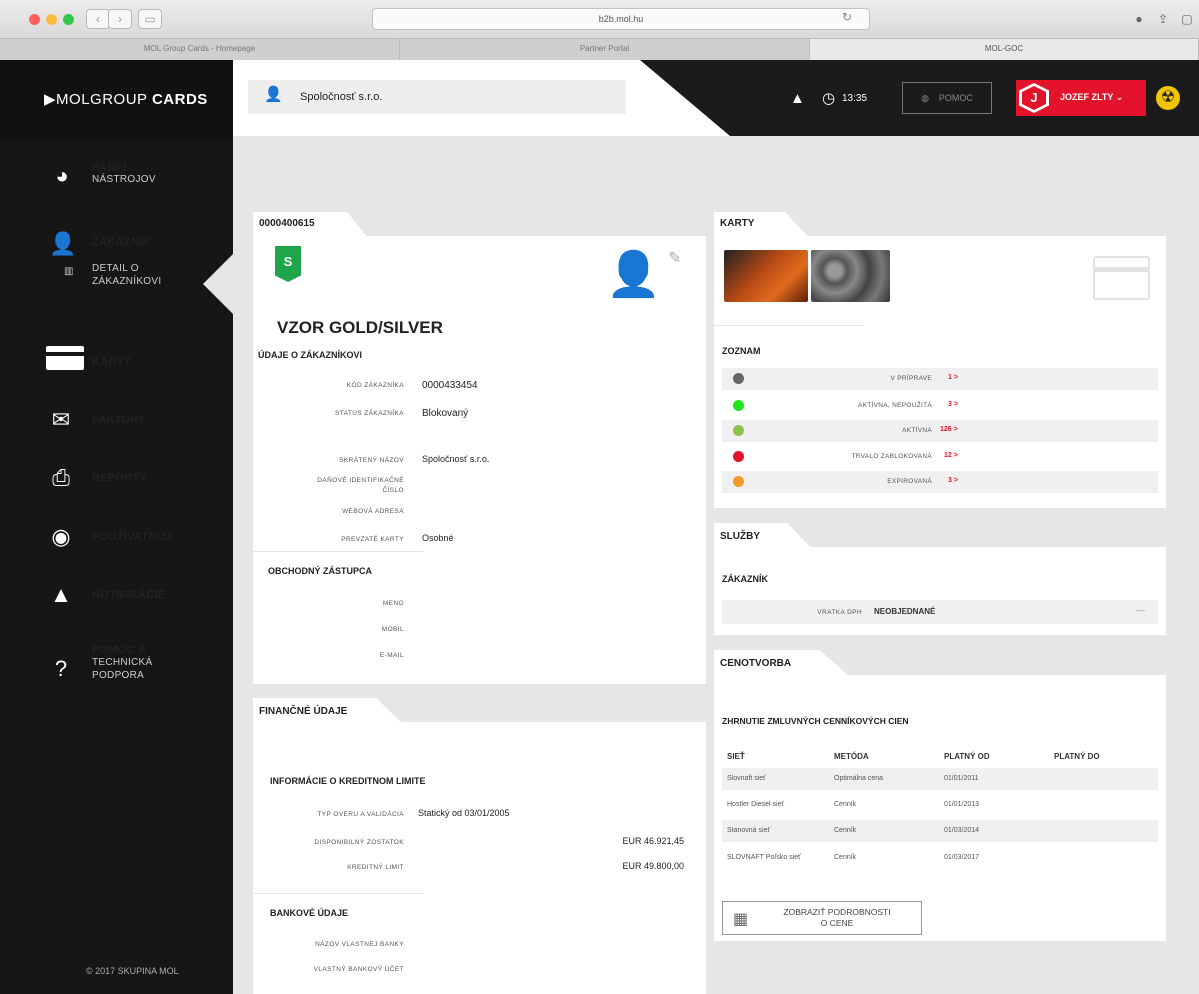 The image size is (1199, 994). Describe the element at coordinates (391, 655) in the screenshot. I see `field-label: E-MAIL` at that location.